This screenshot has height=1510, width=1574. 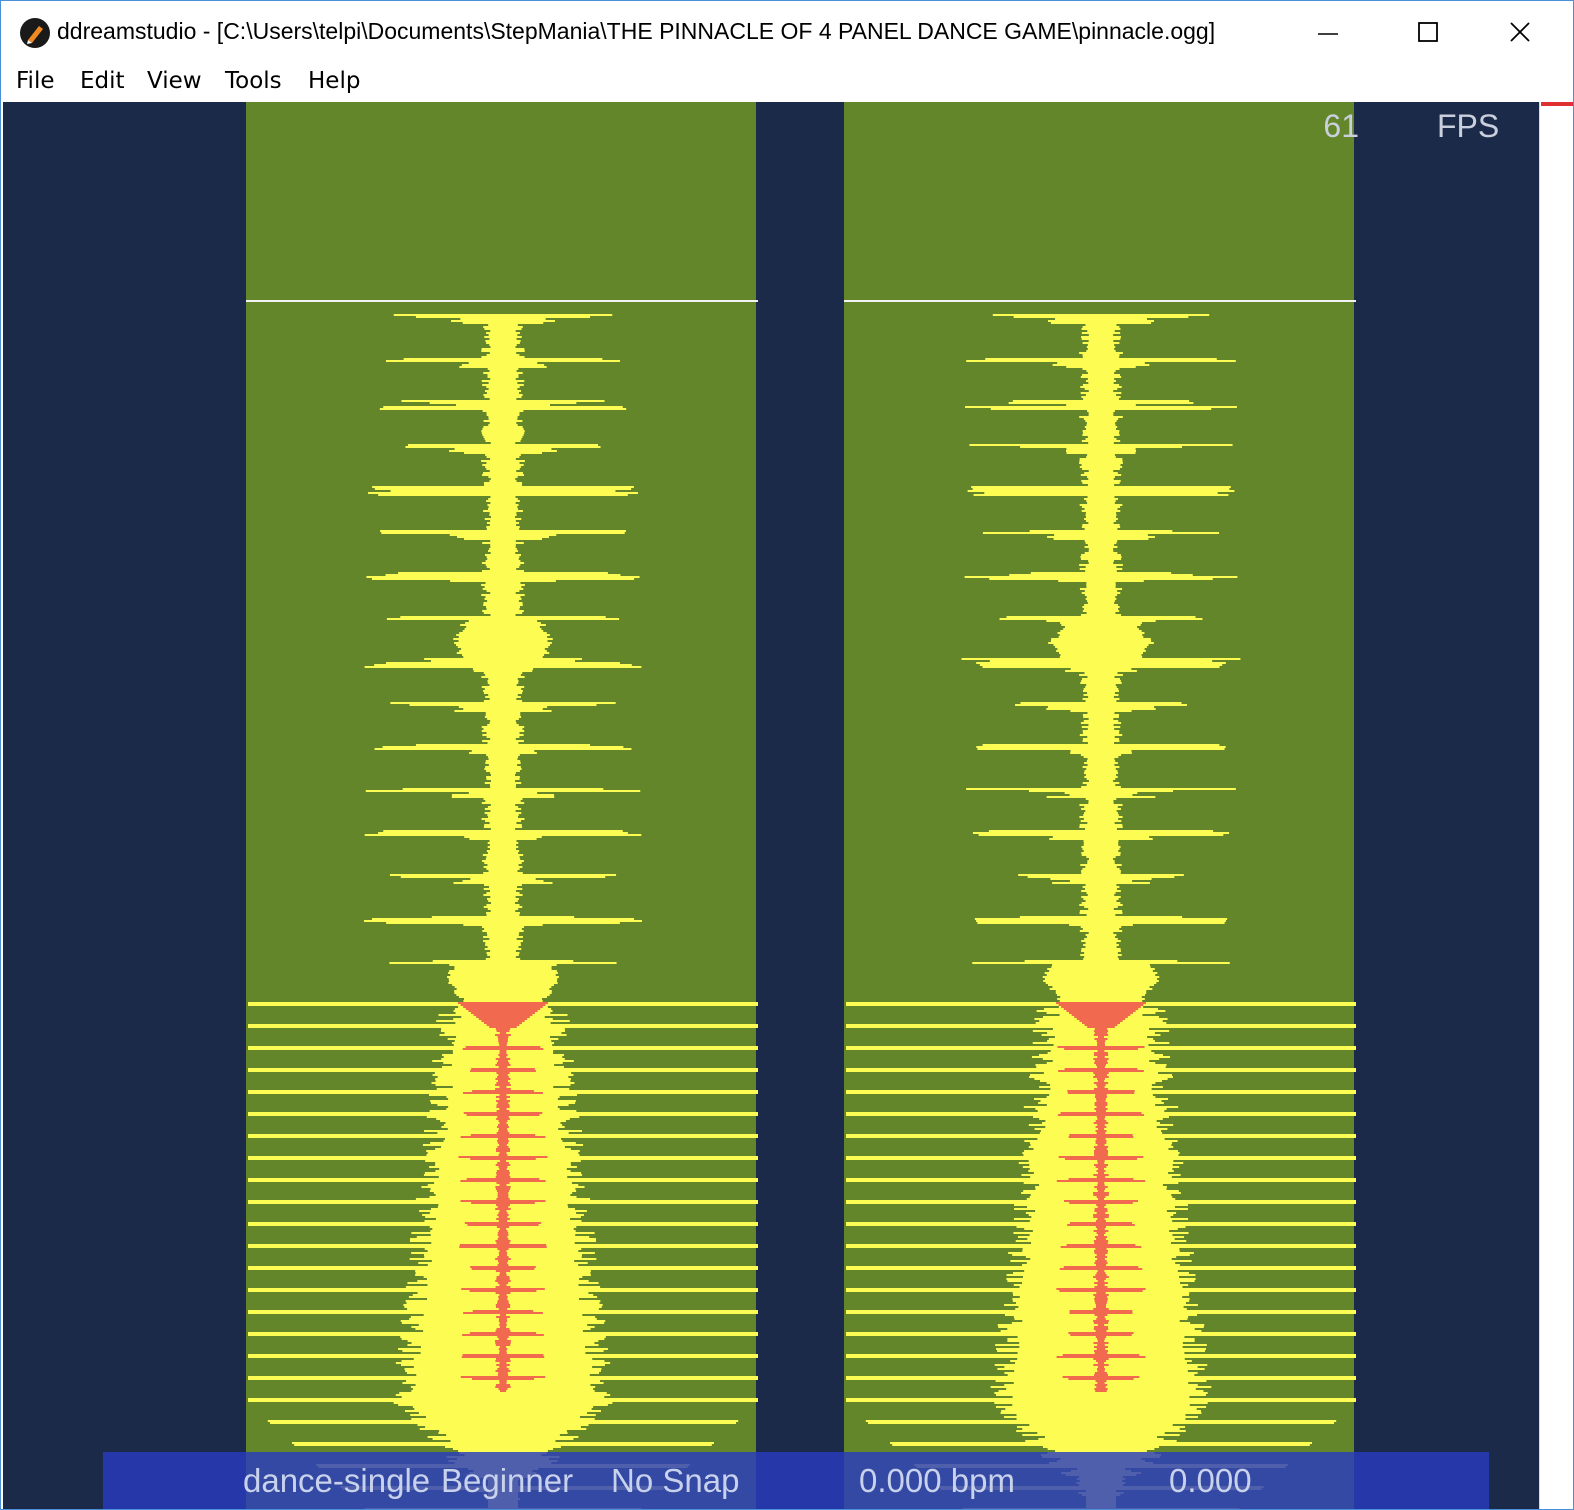 I want to click on menu-tools: Tools, so click(x=253, y=81).